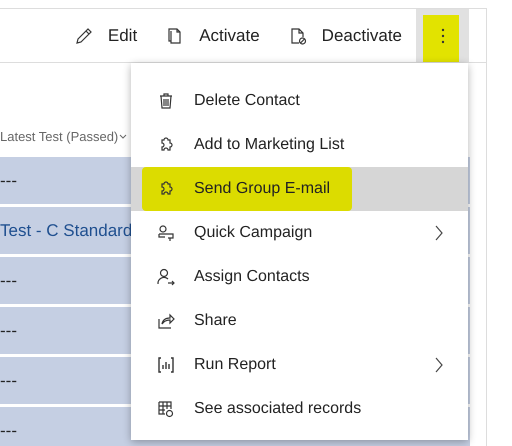  I want to click on menu-item: Send Group E-mail, so click(299, 189).